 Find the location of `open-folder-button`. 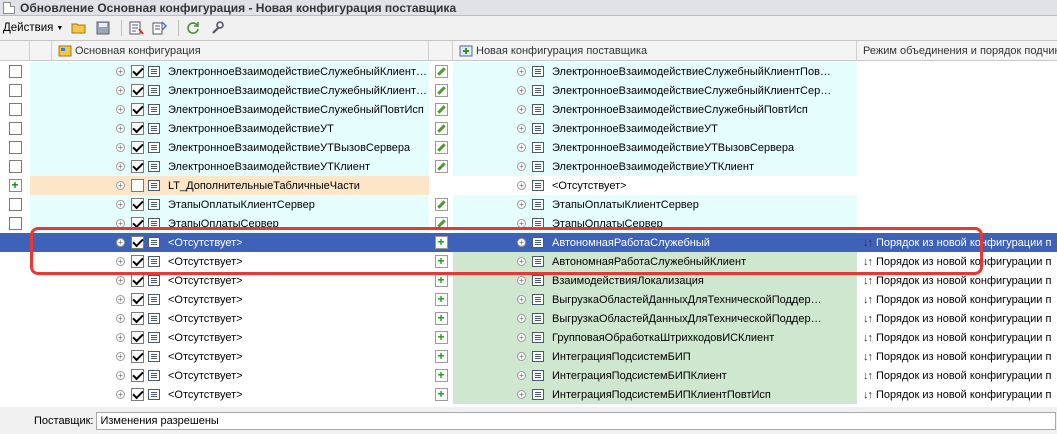

open-folder-button is located at coordinates (79, 28).